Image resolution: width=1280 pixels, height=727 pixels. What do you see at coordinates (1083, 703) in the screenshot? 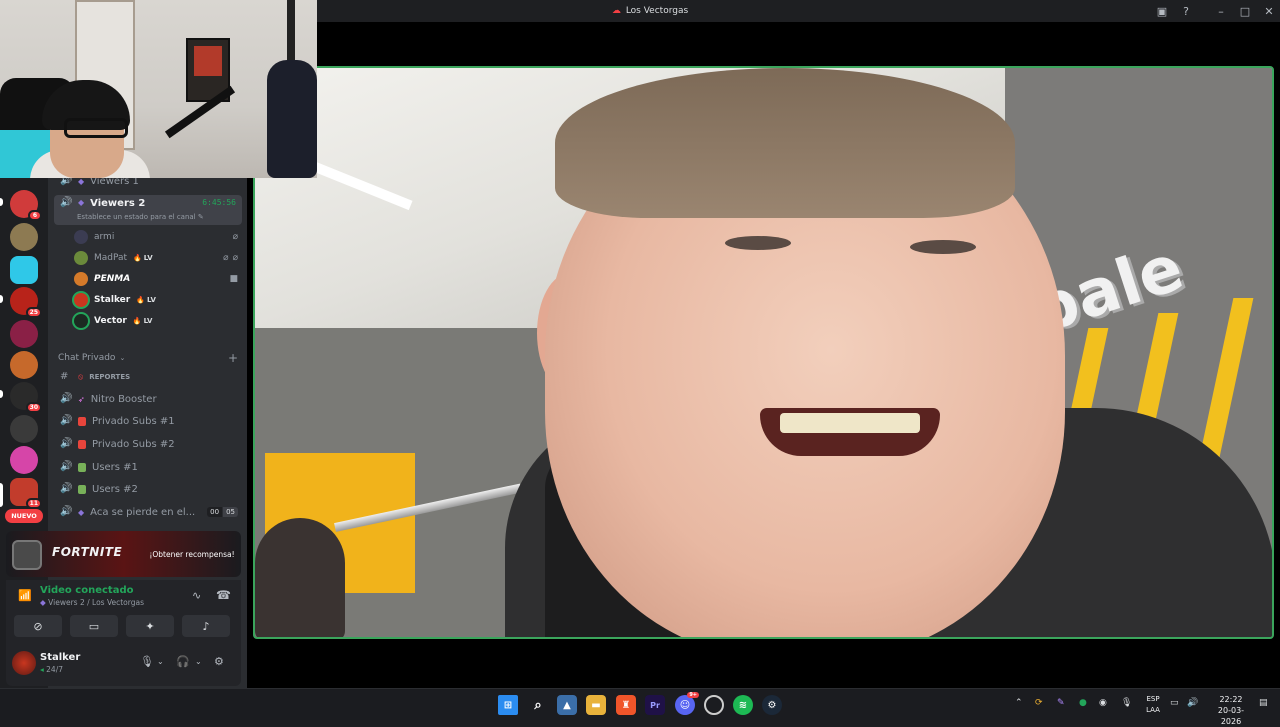
I see `tray-status-icon: ●` at bounding box center [1083, 703].